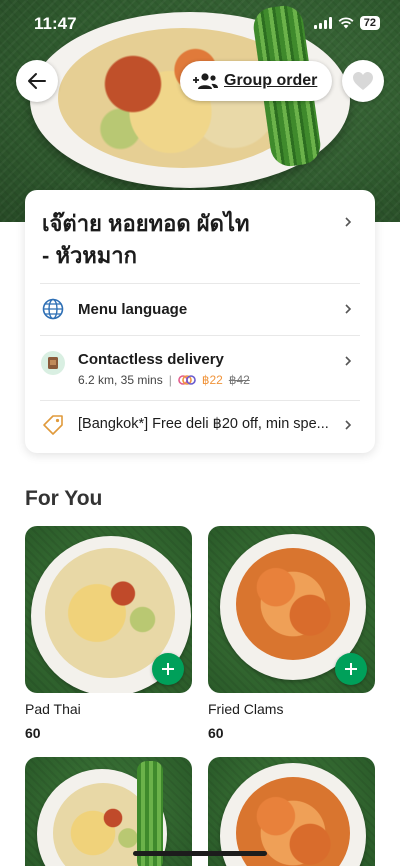 Image resolution: width=400 pixels, height=866 pixels. I want to click on back-button, so click(37, 81).